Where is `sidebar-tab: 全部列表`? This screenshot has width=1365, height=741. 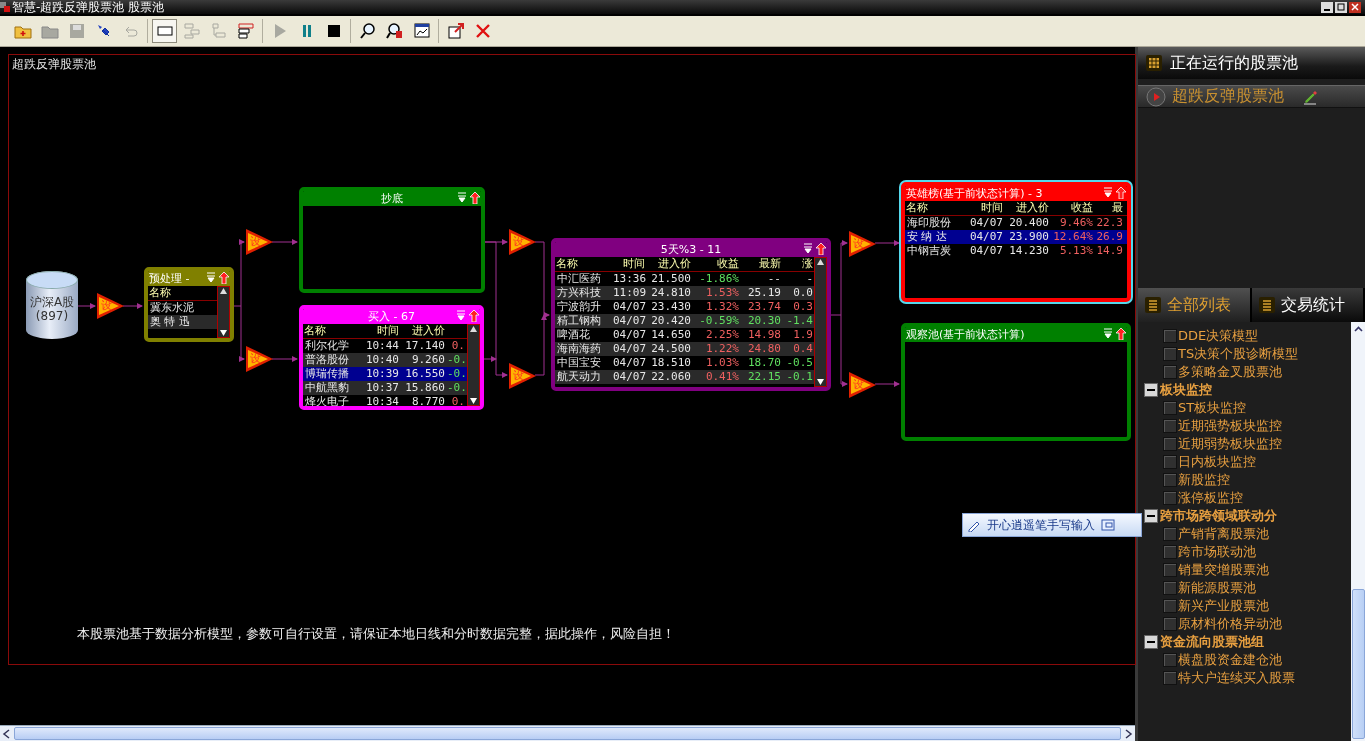 sidebar-tab: 全部列表 is located at coordinates (1195, 305).